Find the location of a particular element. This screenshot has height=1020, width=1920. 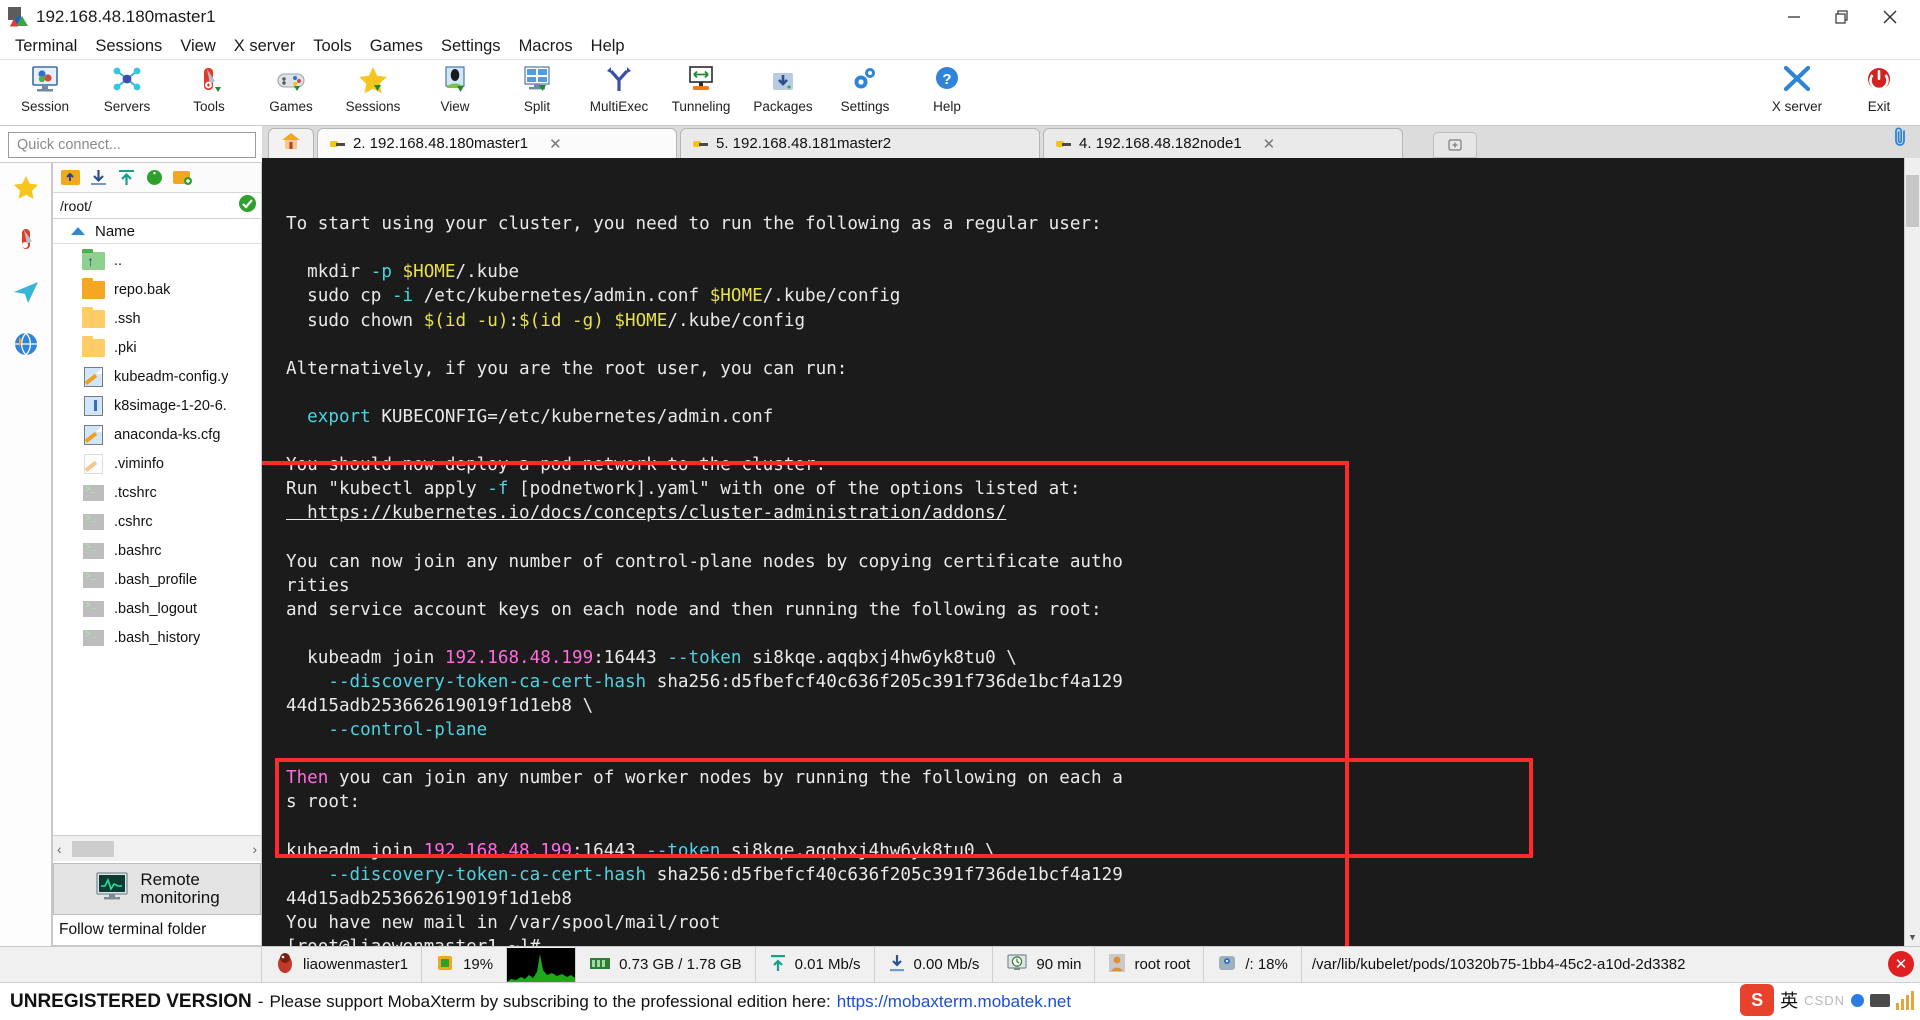

download-icon is located at coordinates (98, 178).